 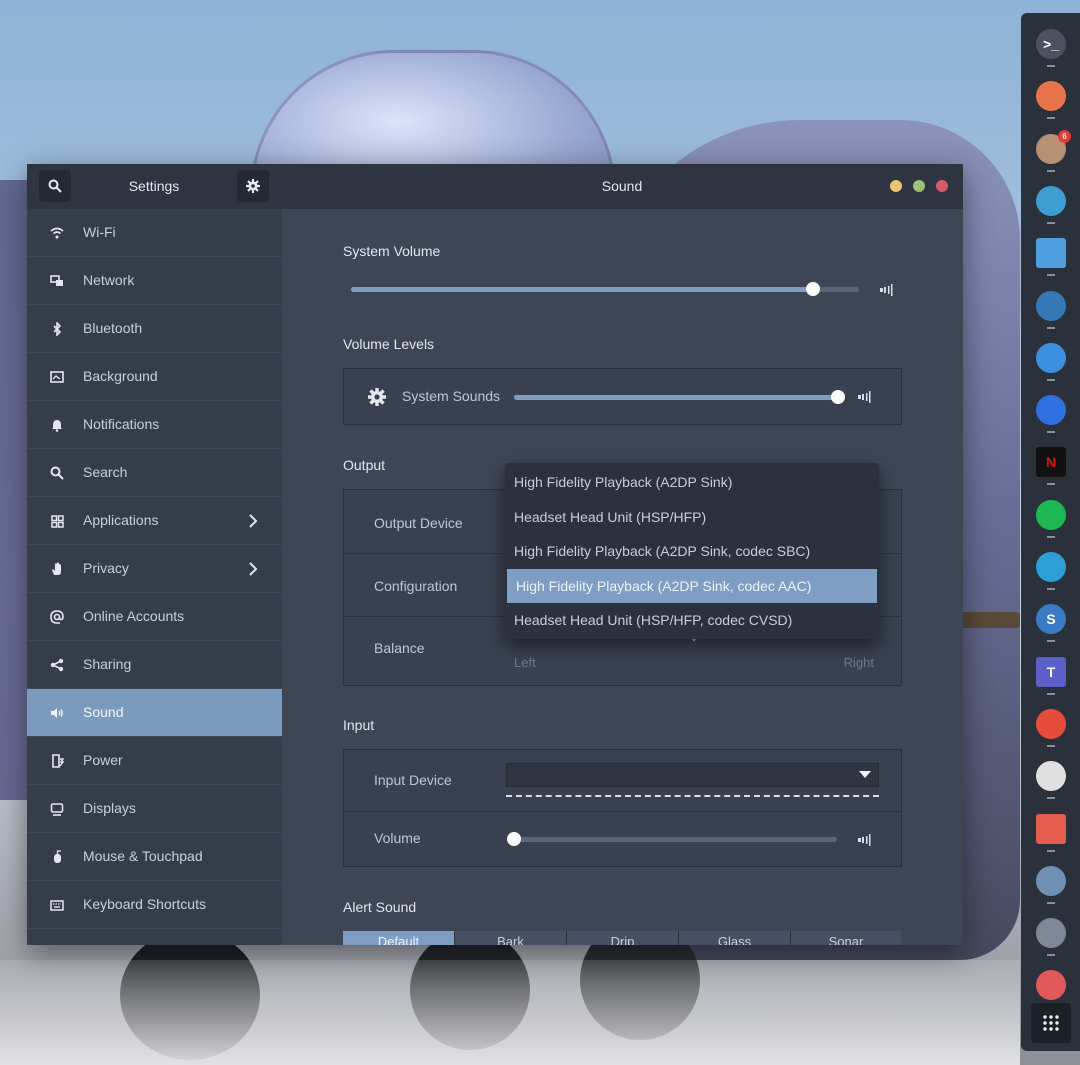 What do you see at coordinates (103, 712) in the screenshot?
I see `sidebar-item-label: Sound` at bounding box center [103, 712].